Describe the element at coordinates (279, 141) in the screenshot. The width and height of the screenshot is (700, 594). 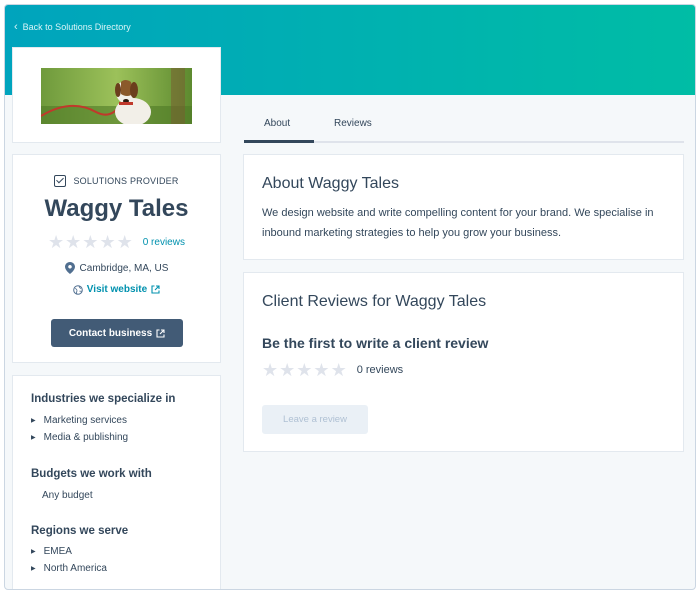
I see `active-tab-indicator` at that location.